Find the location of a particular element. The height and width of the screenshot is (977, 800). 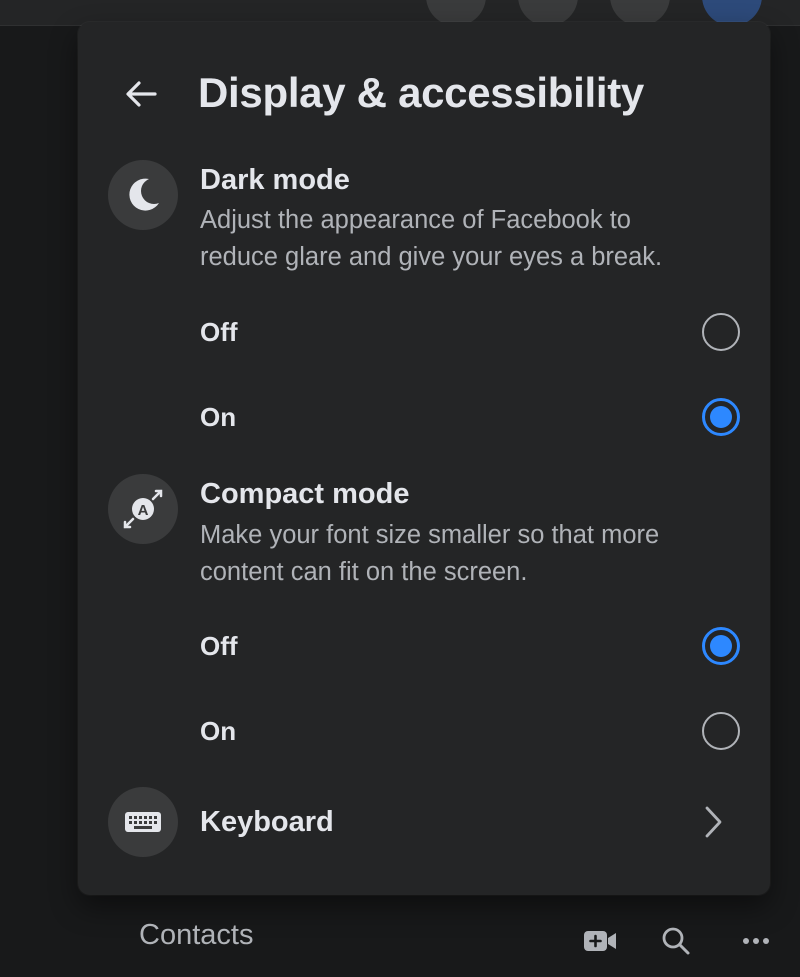

dark-mode-description-line-1: Adjust the appearance of Facebook to is located at coordinates (415, 220).